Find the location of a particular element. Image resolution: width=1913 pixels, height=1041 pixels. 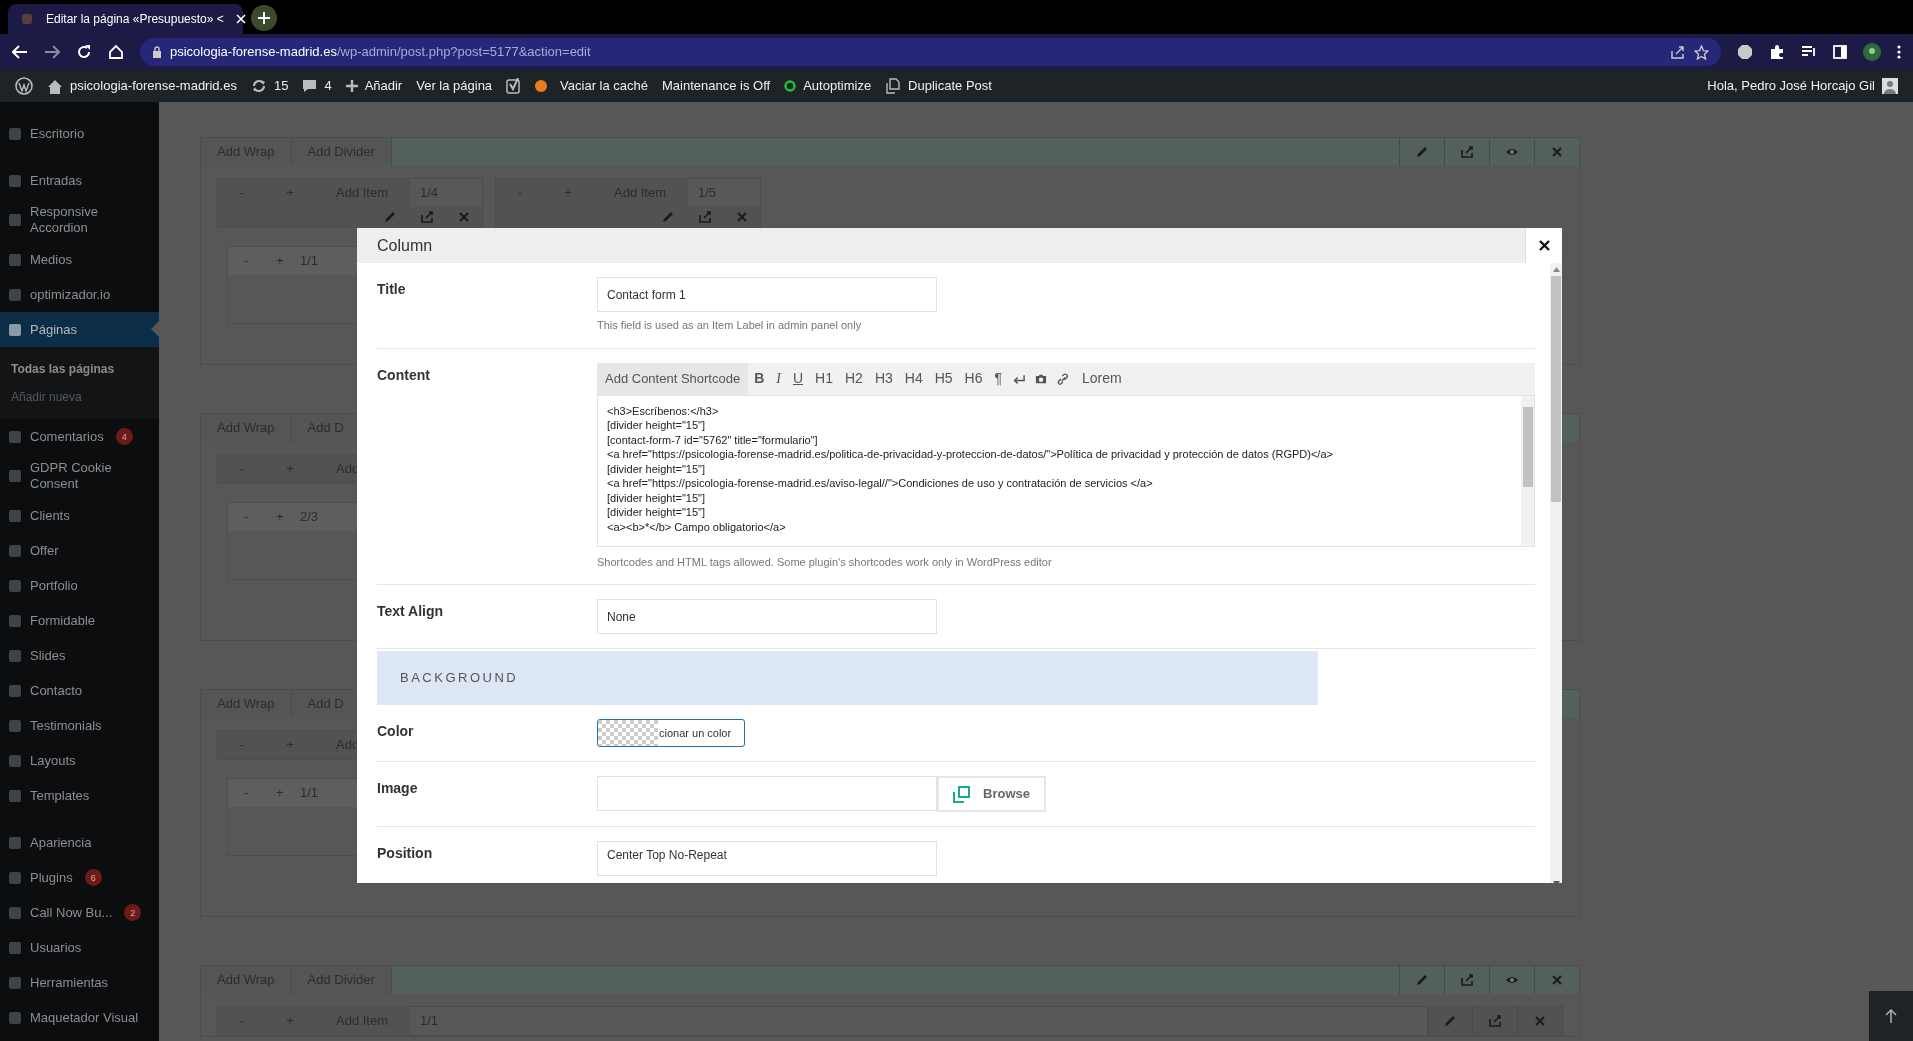

count-badge: 2 is located at coordinates (133, 912).